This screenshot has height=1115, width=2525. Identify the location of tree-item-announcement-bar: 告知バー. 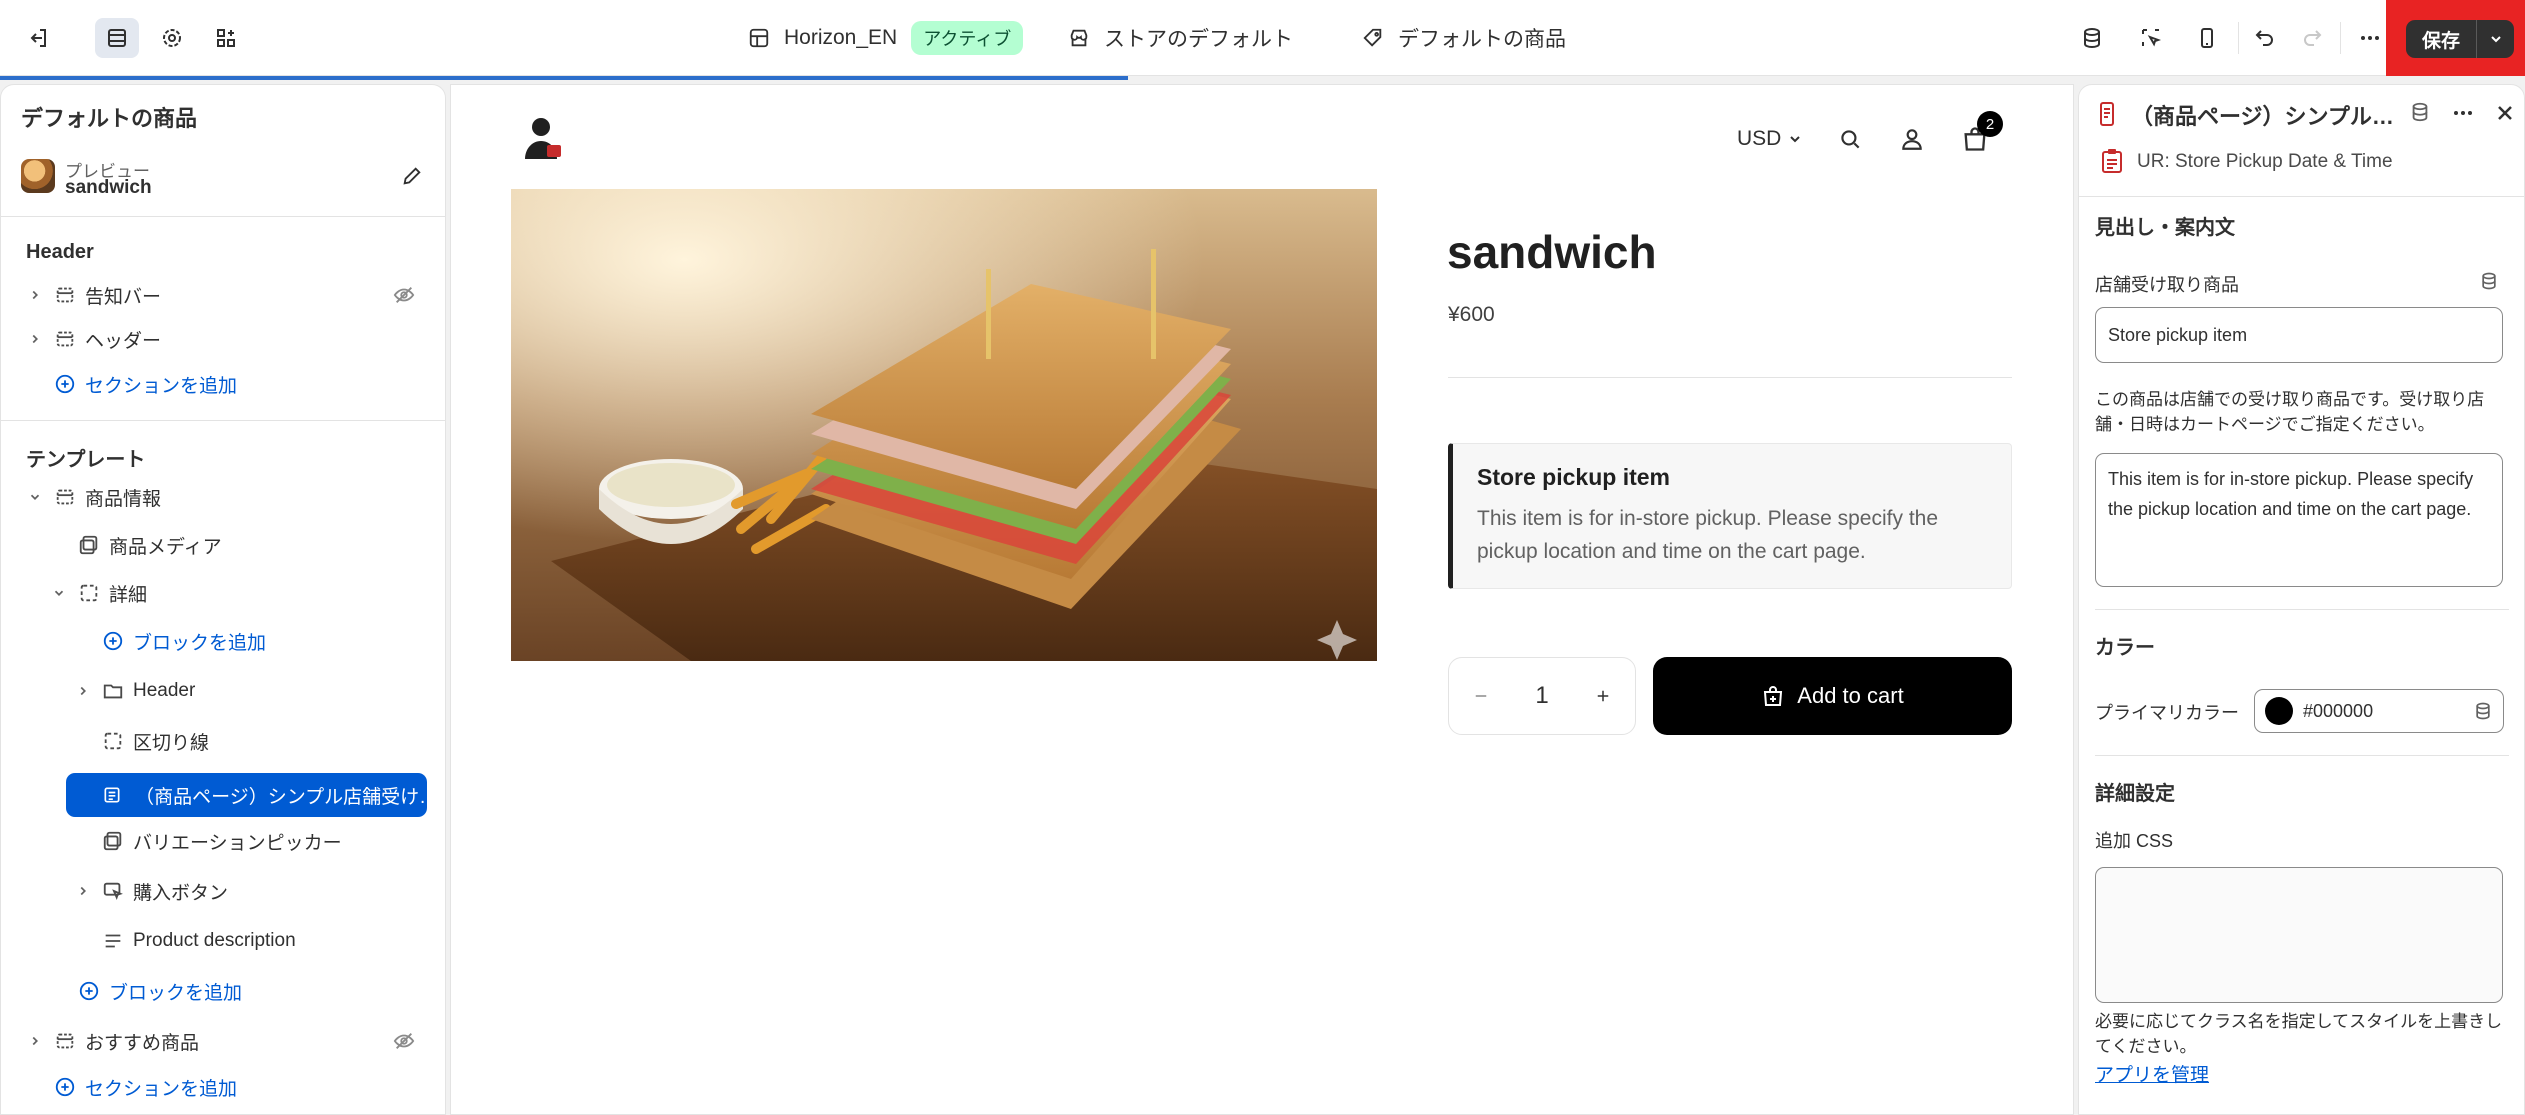
(93, 295).